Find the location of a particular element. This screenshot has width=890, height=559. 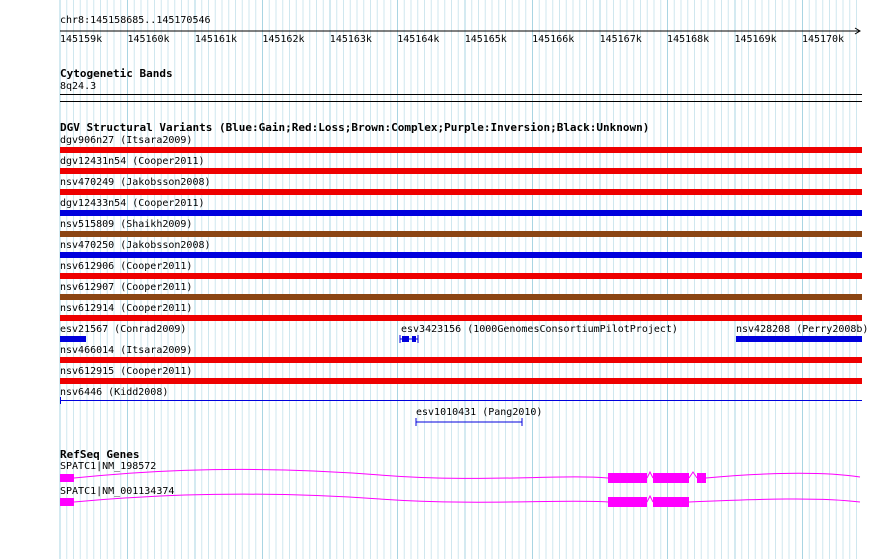

cytoband-title: Cytogenetic Bands is located at coordinates (116, 73).